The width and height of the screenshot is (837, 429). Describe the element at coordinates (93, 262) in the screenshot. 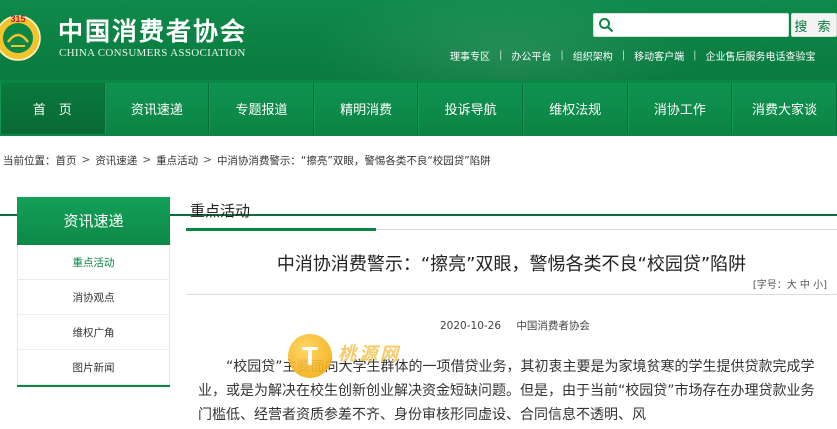

I see `sidebar-item-key-activities: 重点活动` at that location.